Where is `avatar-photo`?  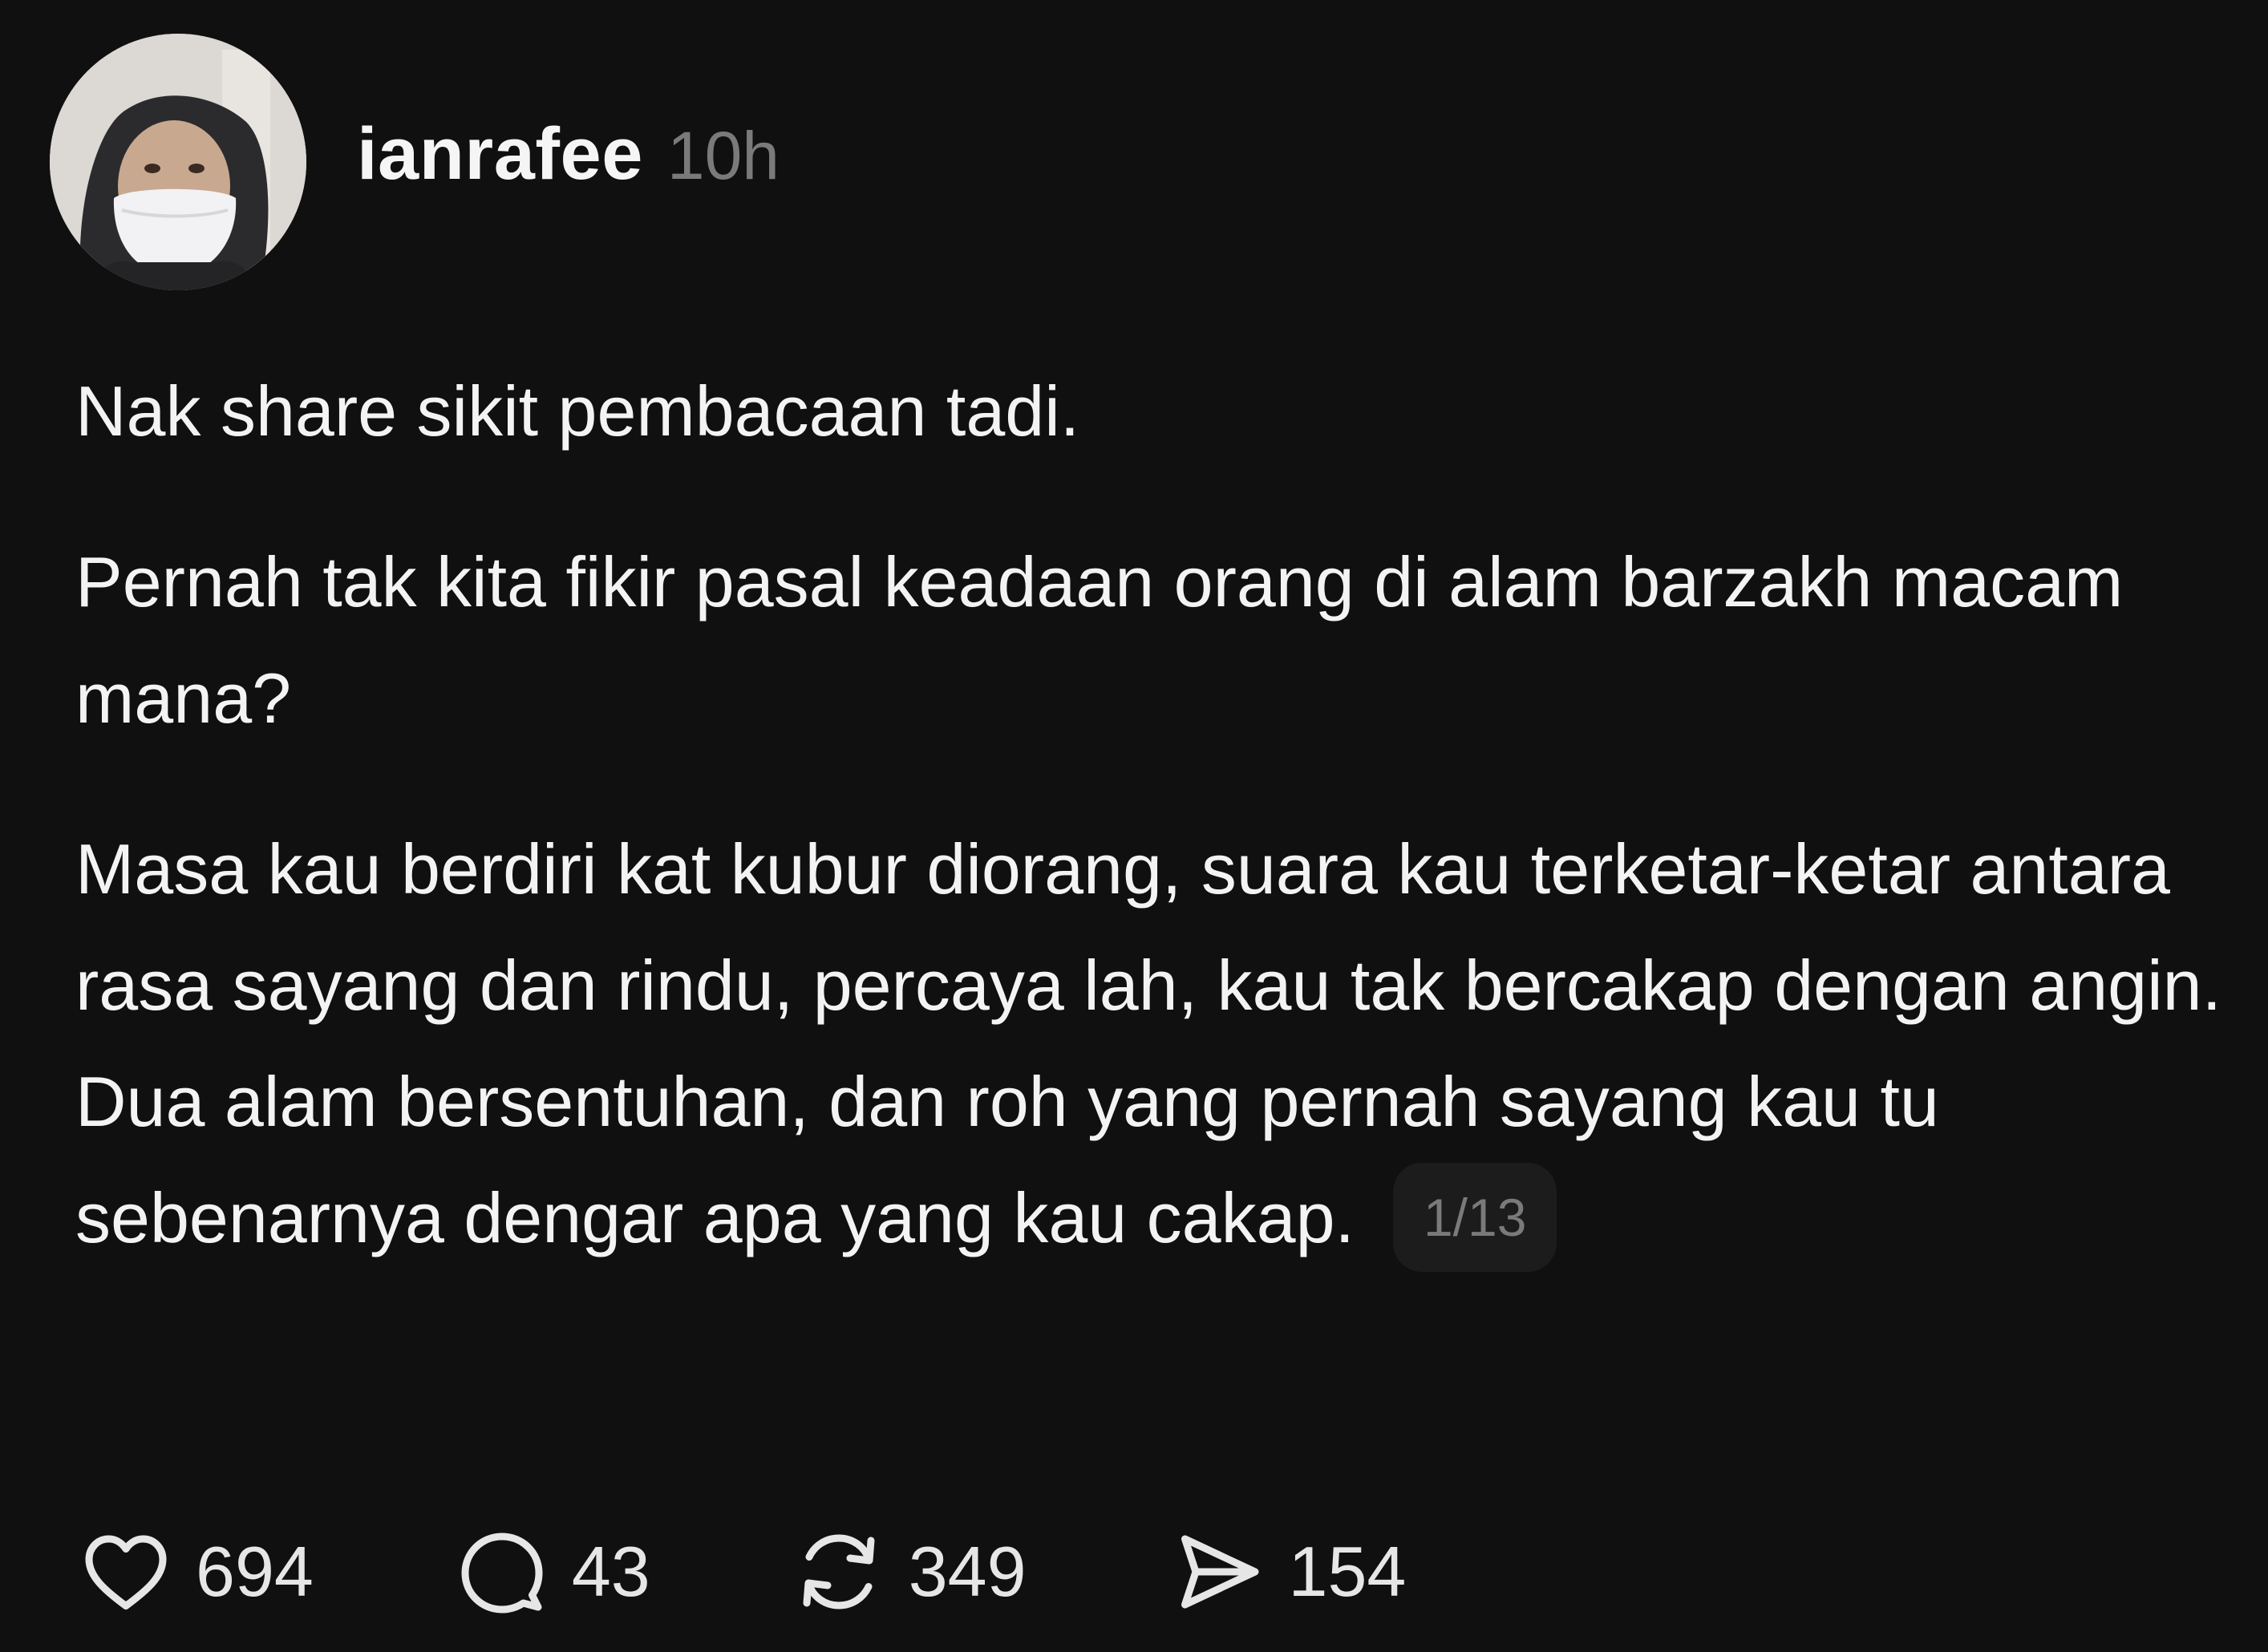
avatar-photo is located at coordinates (178, 162).